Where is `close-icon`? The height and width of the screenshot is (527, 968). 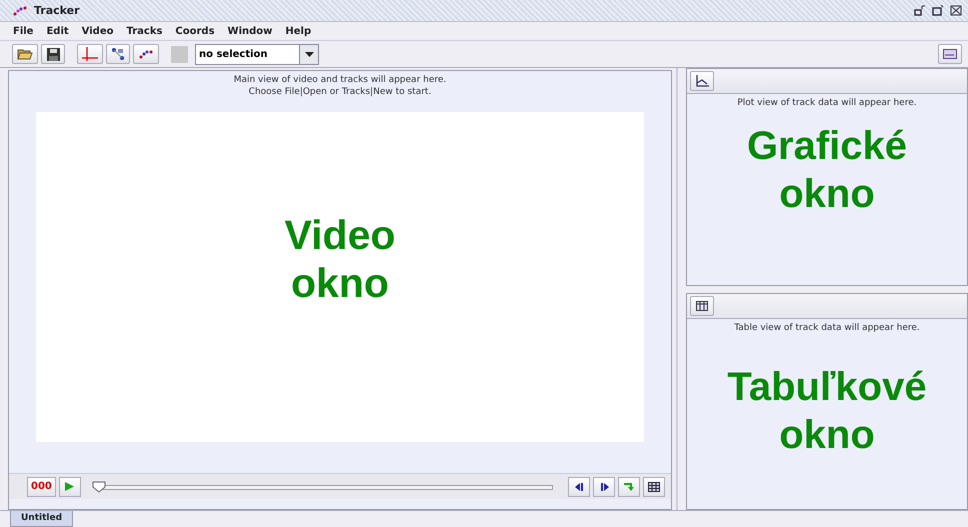 close-icon is located at coordinates (956, 10).